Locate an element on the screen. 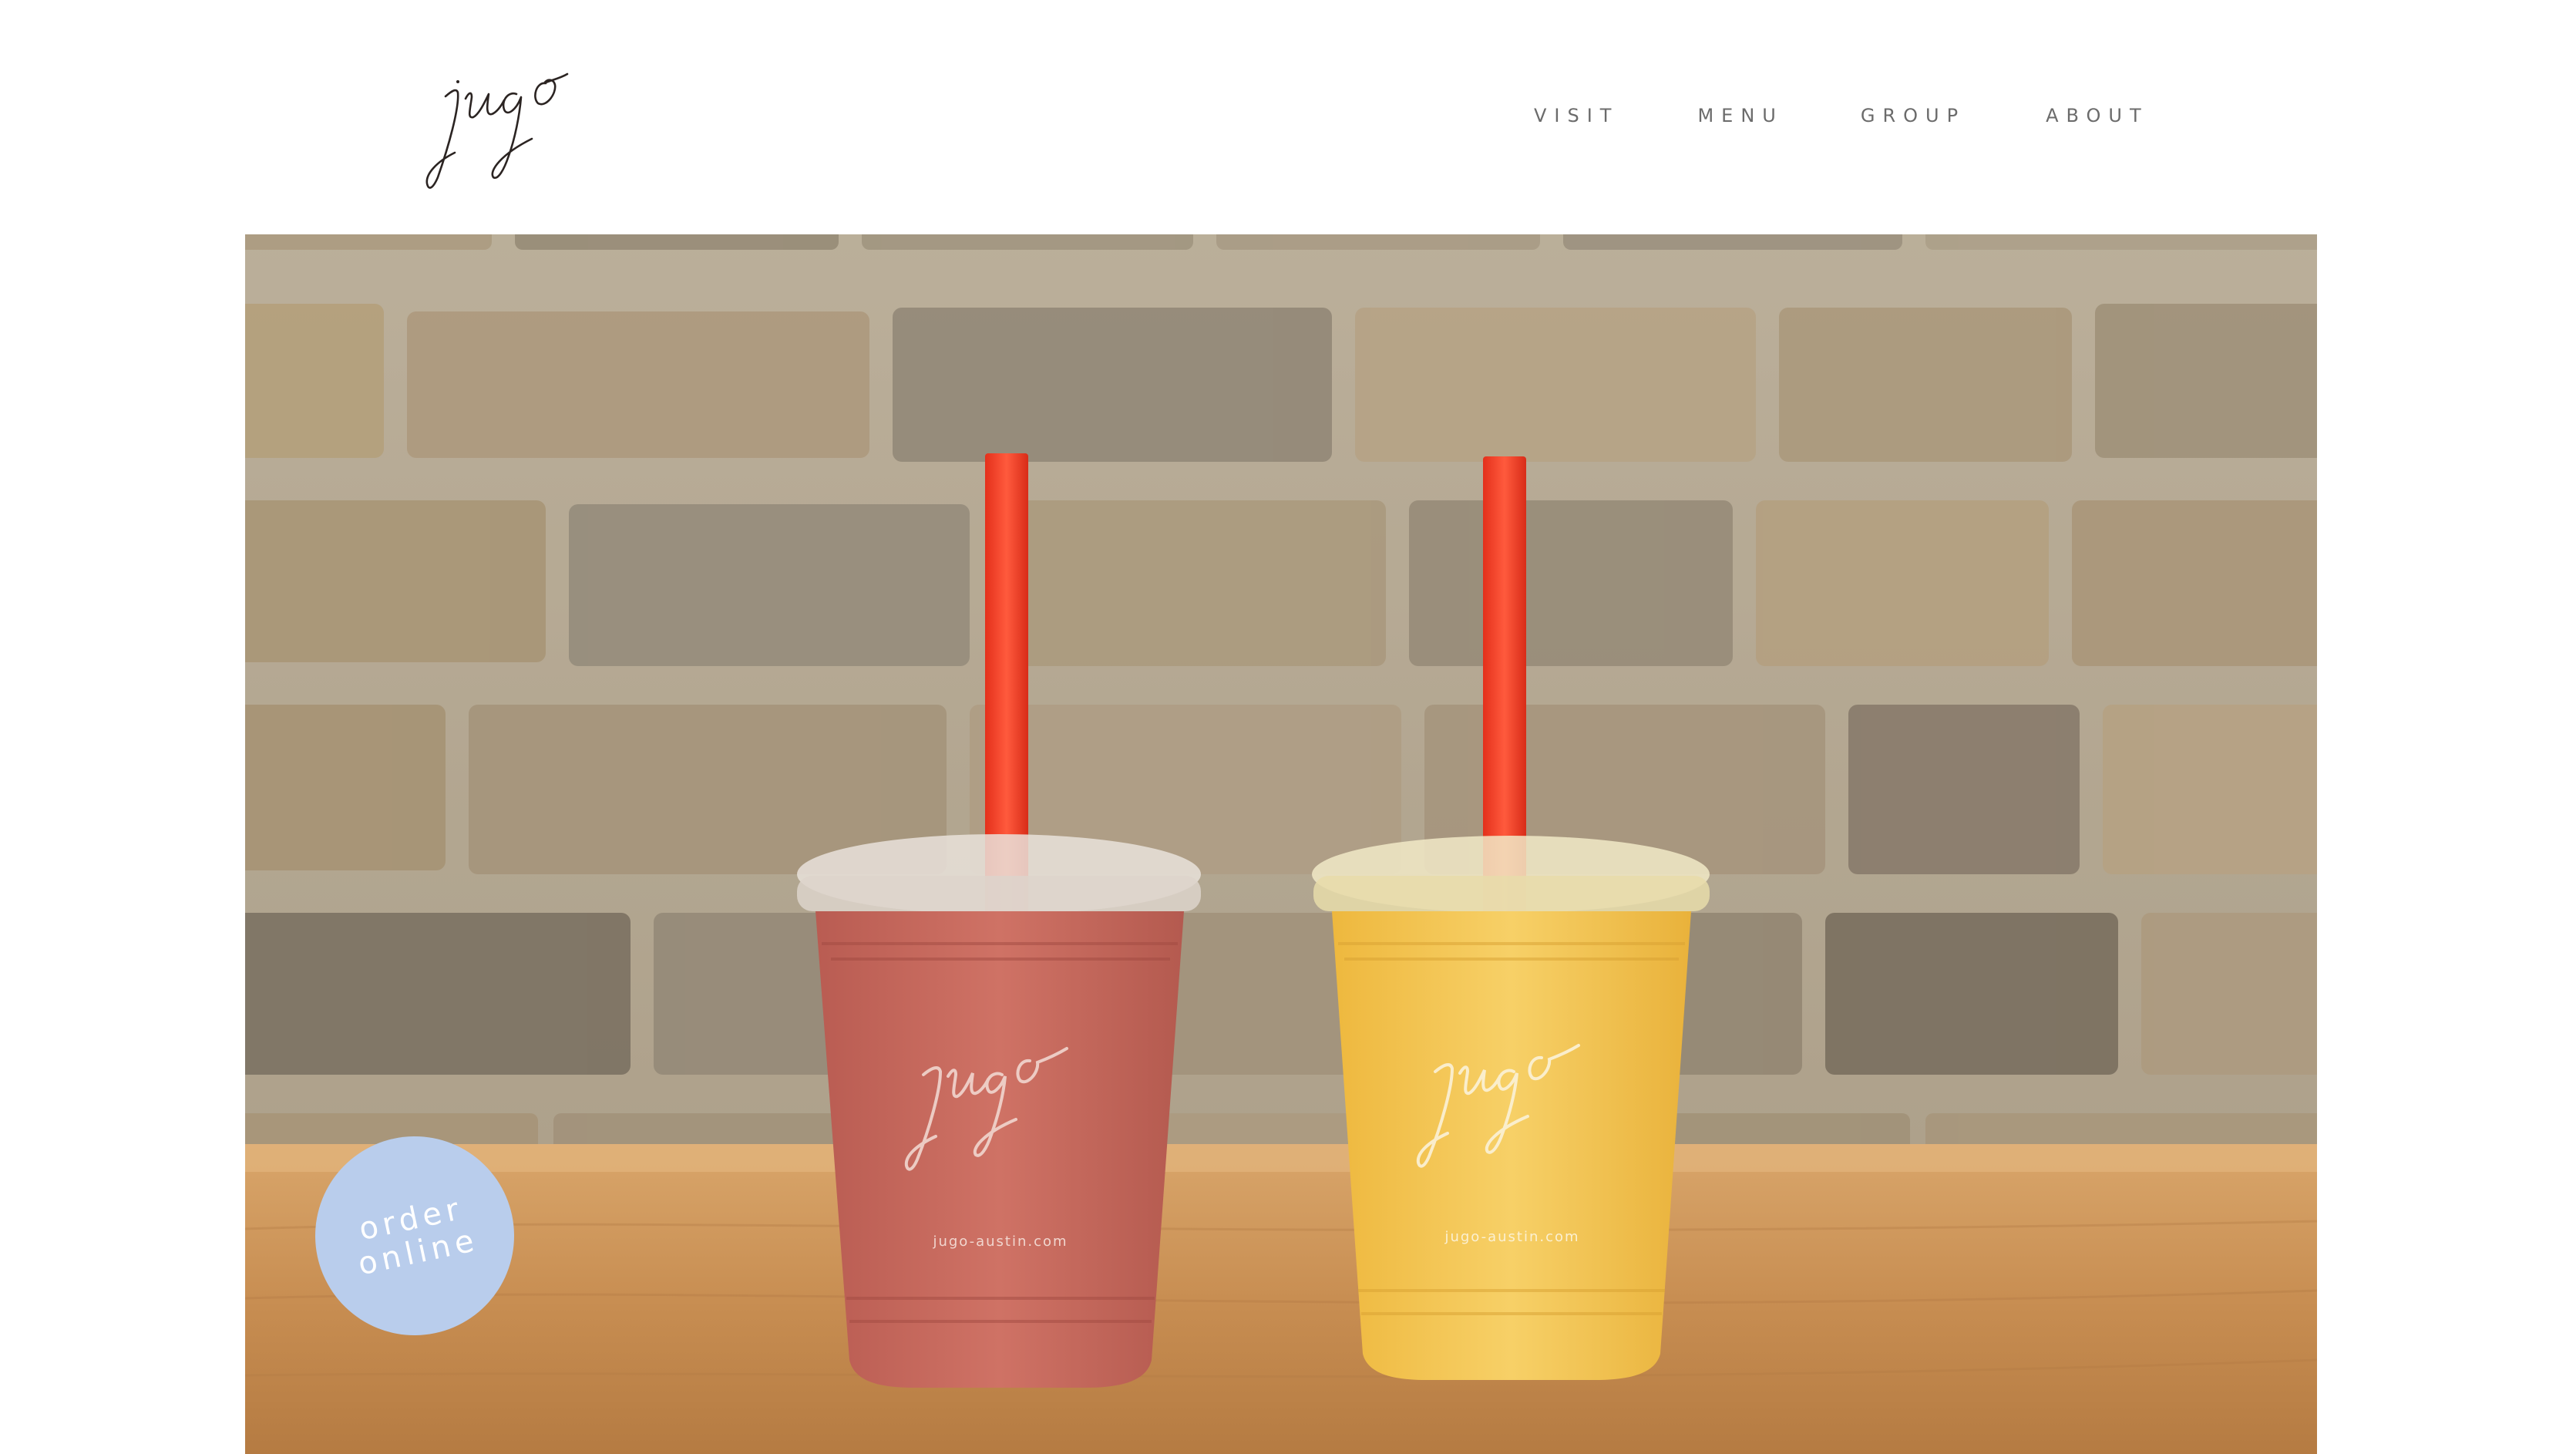 The height and width of the screenshot is (1454, 2576). nav-group-link: GROUP is located at coordinates (1913, 116).